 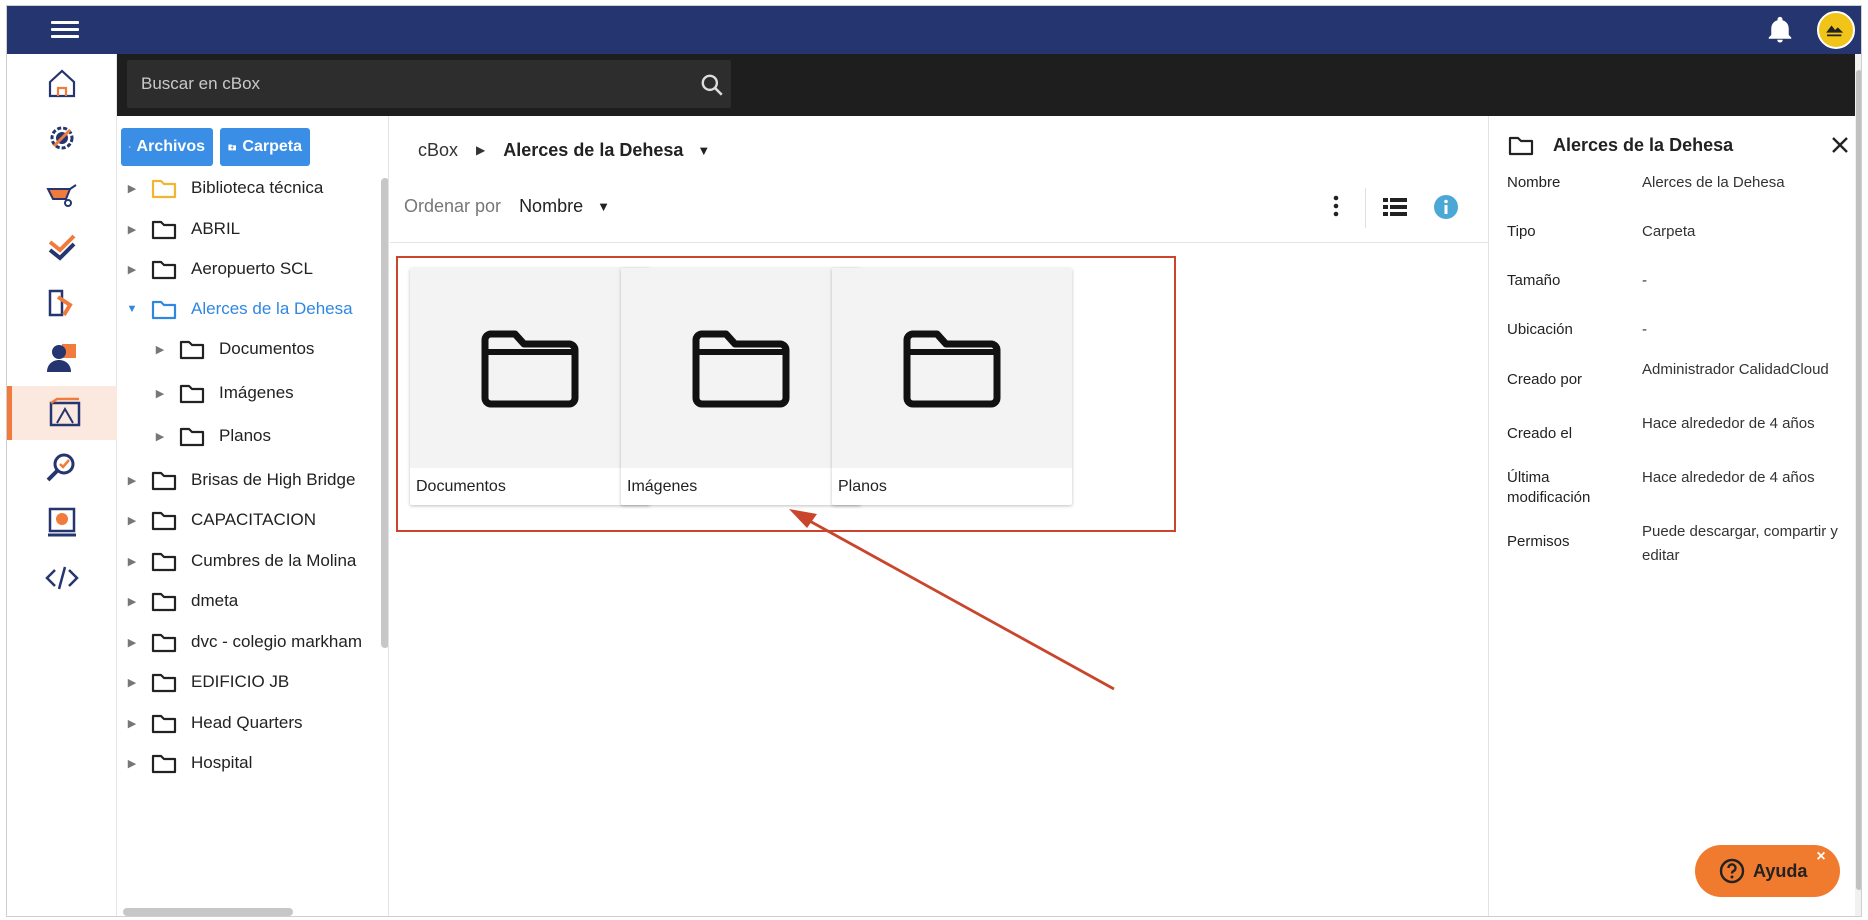 What do you see at coordinates (62, 523) in the screenshot?
I see `rail-item-finance` at bounding box center [62, 523].